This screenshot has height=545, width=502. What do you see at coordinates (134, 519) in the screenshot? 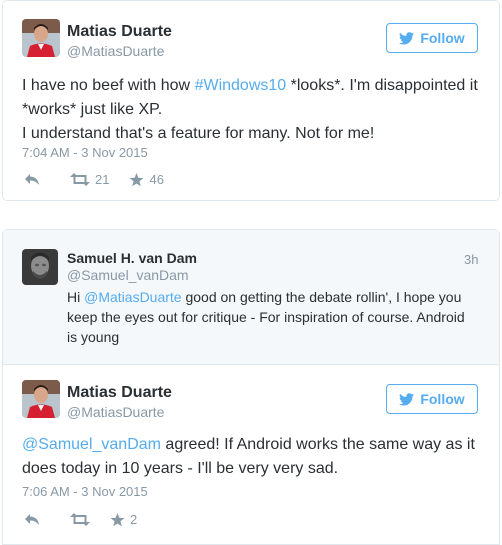
I see `like-count: 2` at bounding box center [134, 519].